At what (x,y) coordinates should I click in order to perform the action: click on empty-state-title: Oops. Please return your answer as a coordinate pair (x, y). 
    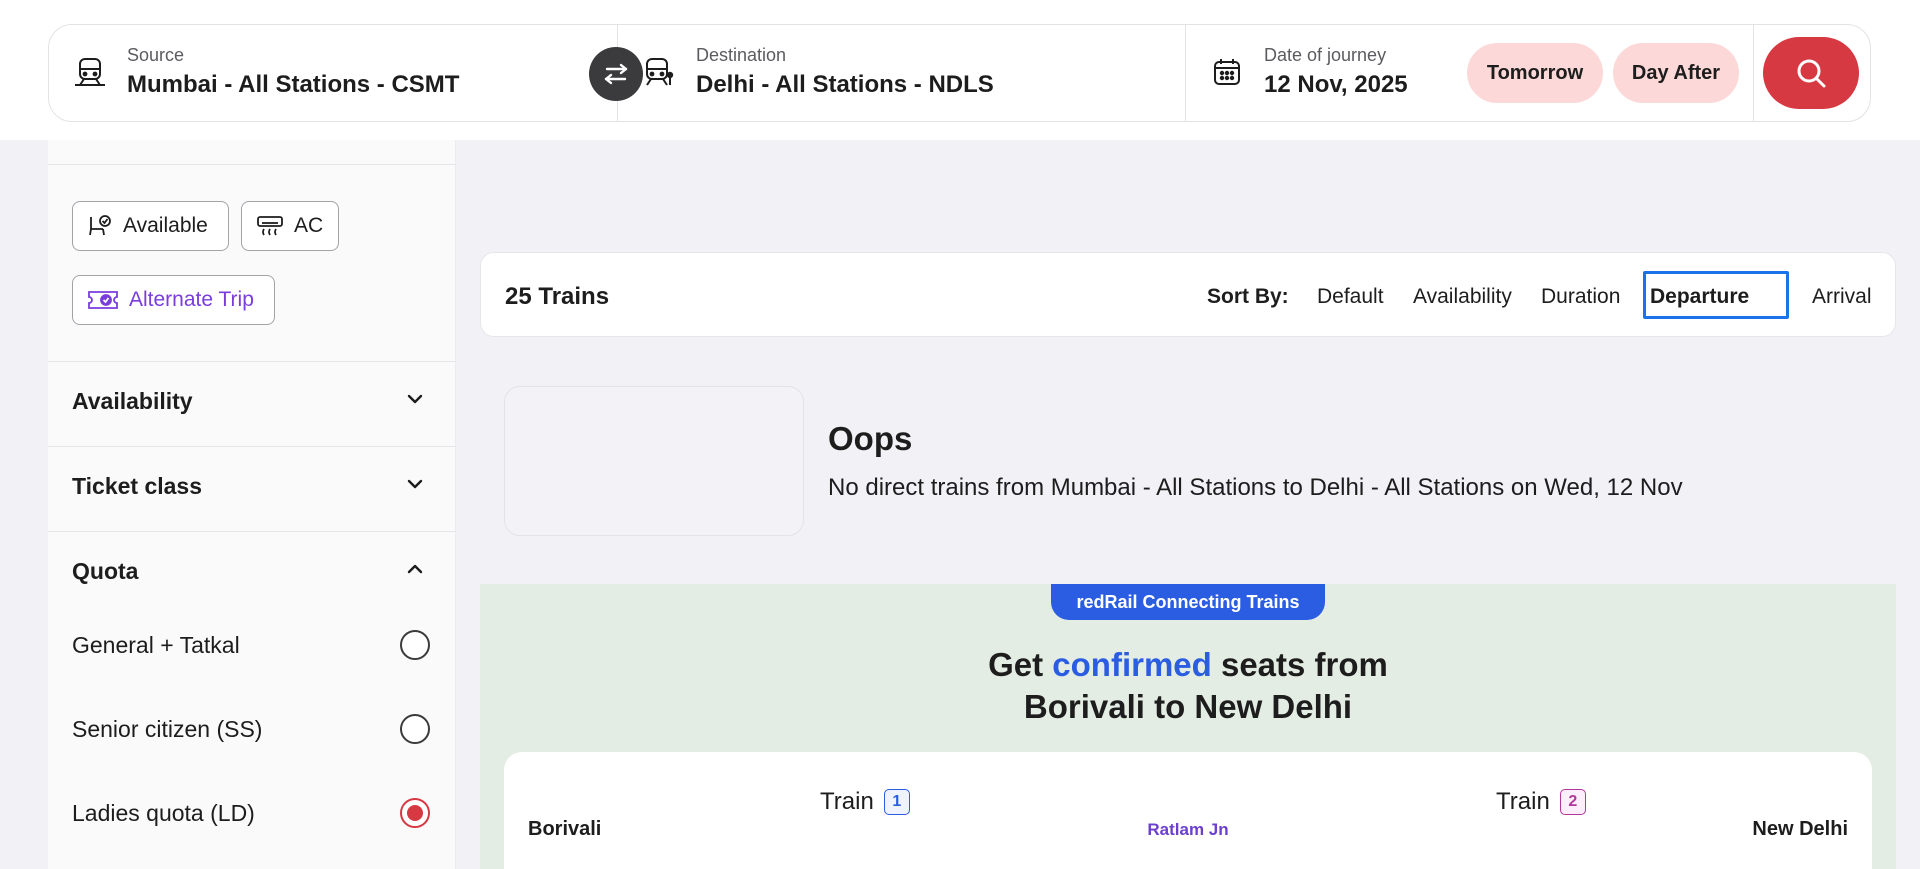
    Looking at the image, I should click on (870, 438).